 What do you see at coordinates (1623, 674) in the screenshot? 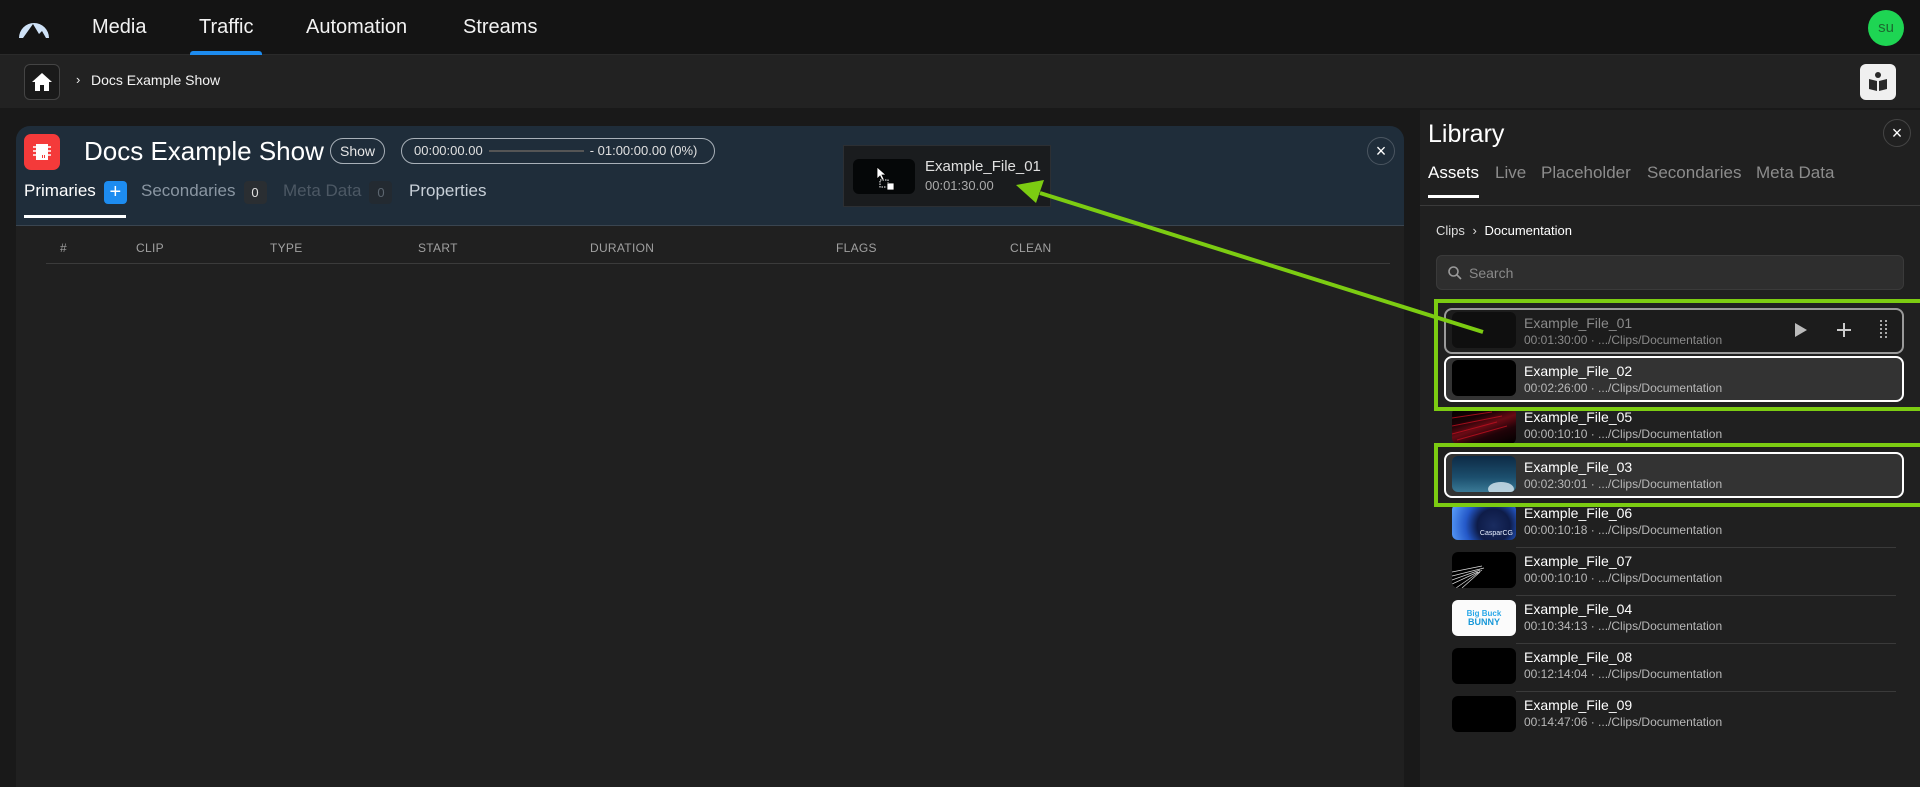
I see `asset-meta: 00:12:14:04 · .../Clips/Documentation` at bounding box center [1623, 674].